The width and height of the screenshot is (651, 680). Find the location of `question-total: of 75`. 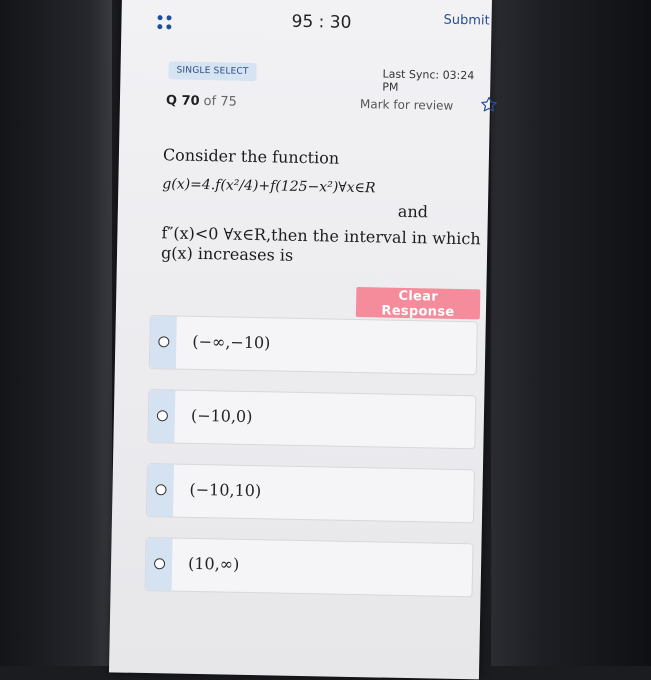

question-total: of 75 is located at coordinates (220, 102).